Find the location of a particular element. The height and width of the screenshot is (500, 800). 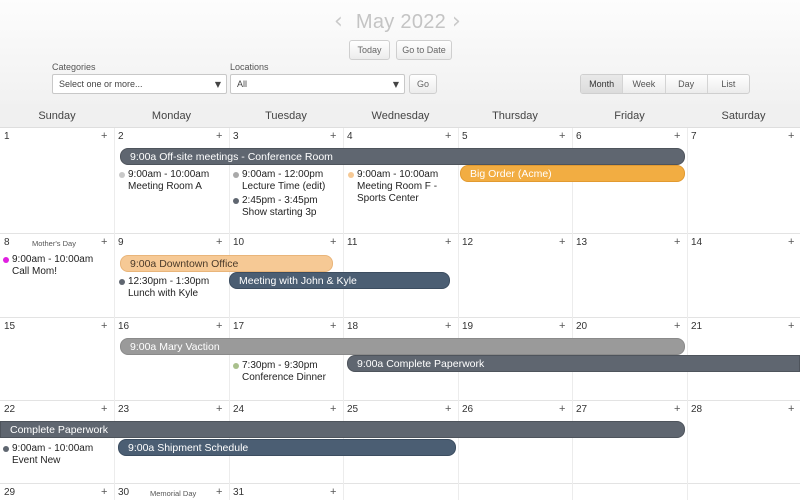

month-view-button: Month is located at coordinates (602, 84).